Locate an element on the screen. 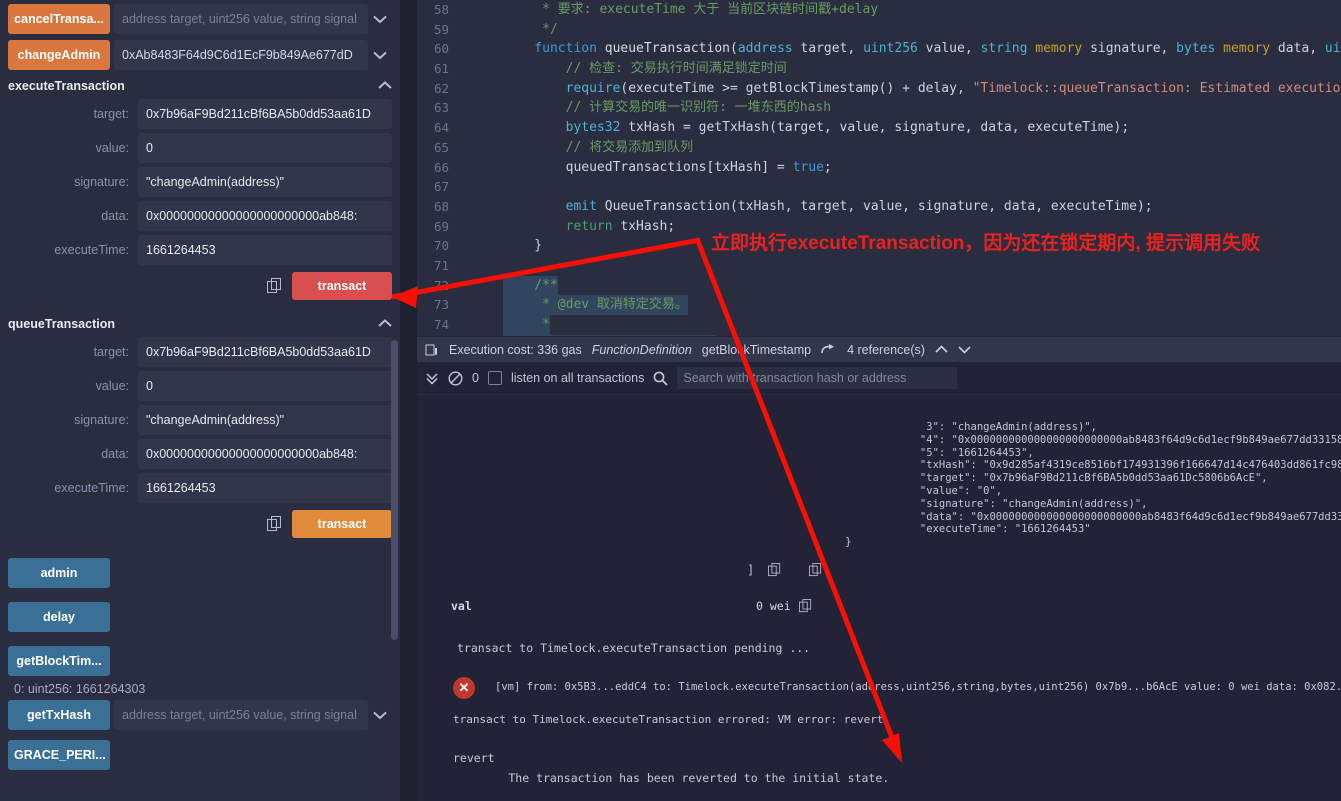  search-icon is located at coordinates (660, 378).